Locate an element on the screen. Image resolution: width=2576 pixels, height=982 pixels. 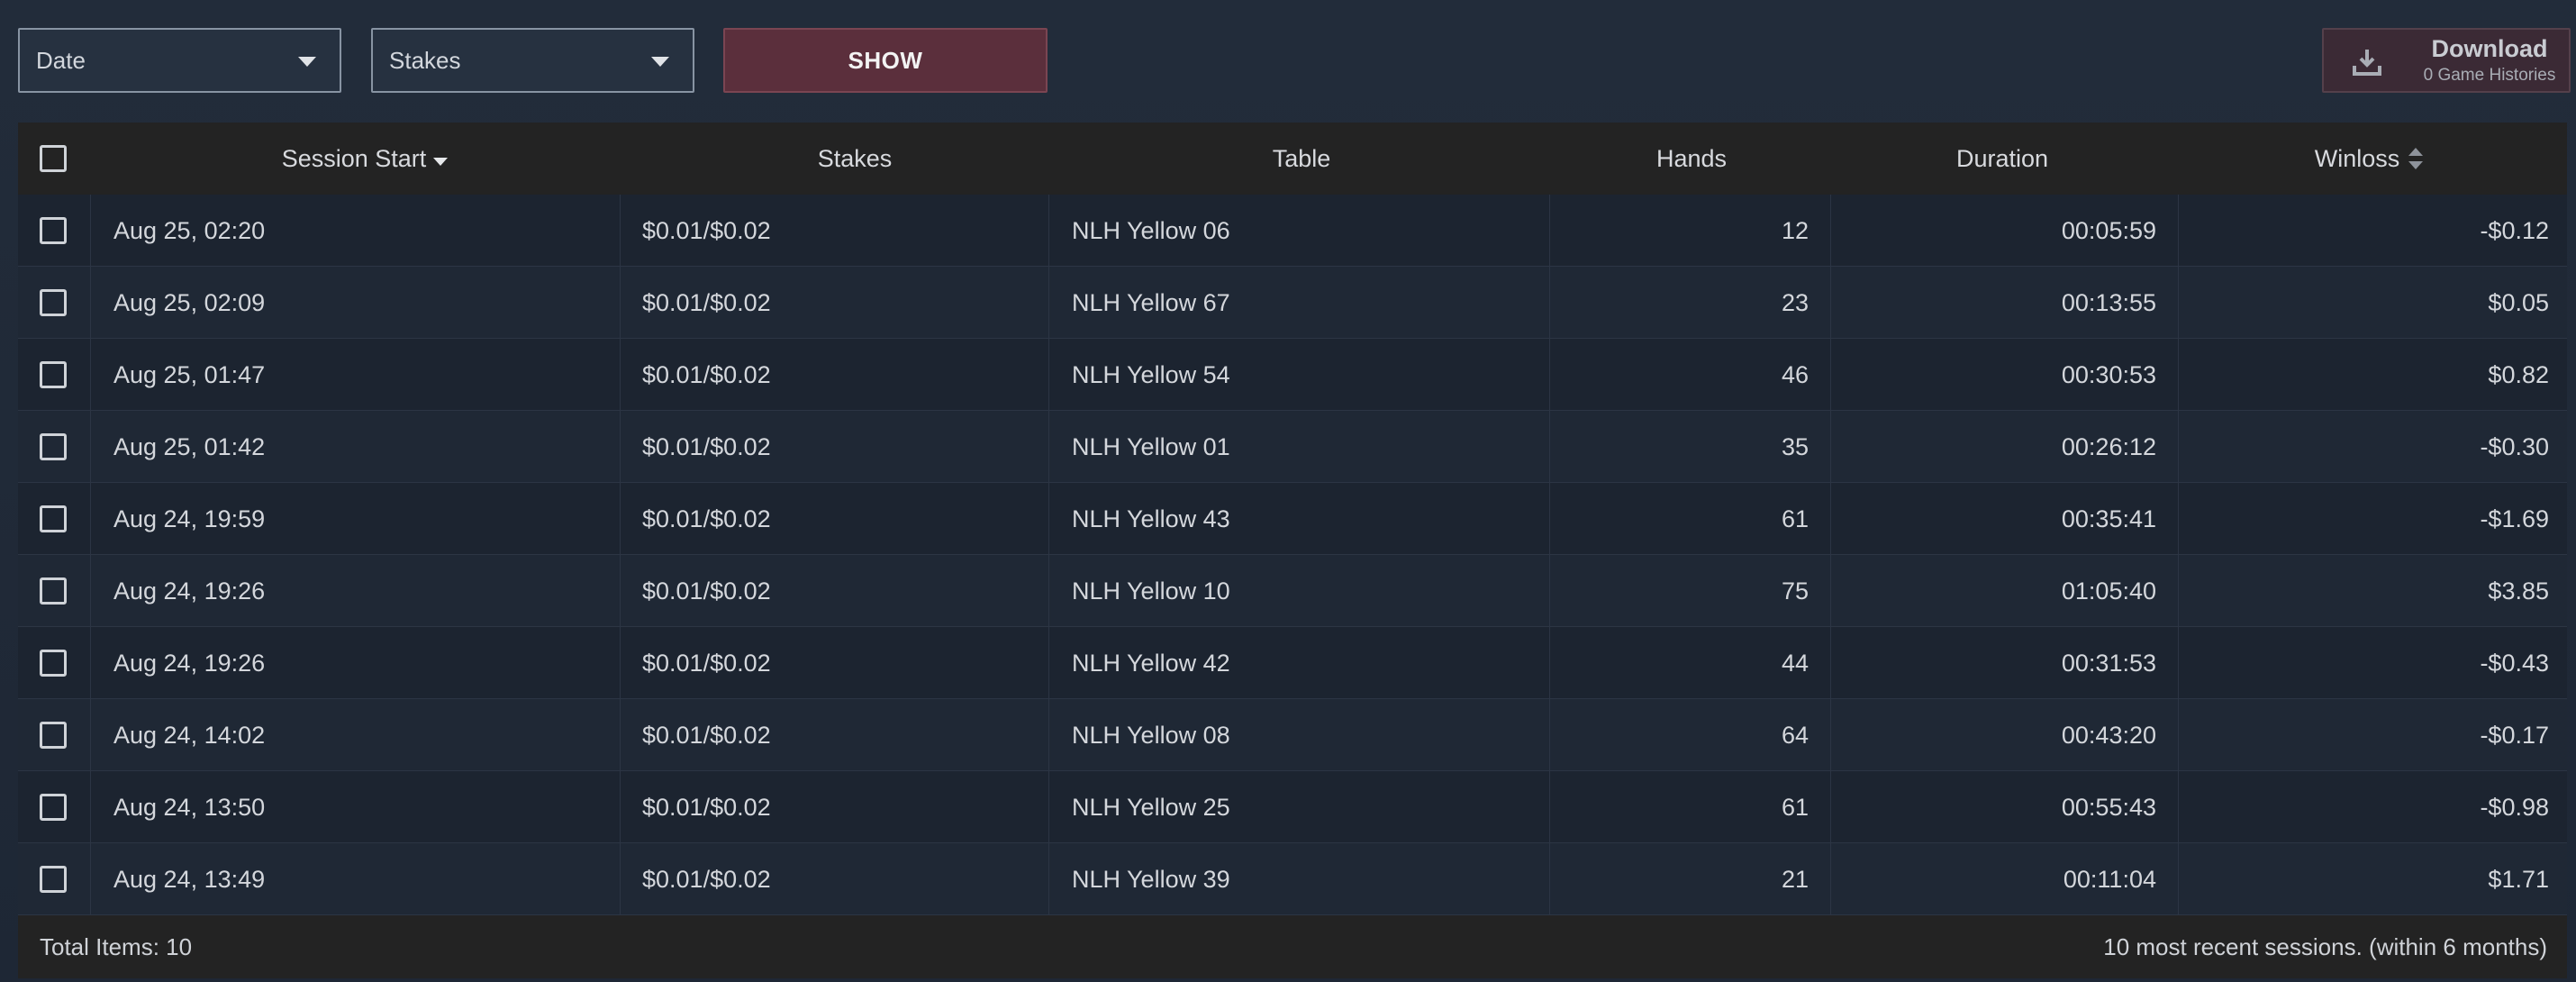
cell-hands: 64 is located at coordinates (1795, 735).